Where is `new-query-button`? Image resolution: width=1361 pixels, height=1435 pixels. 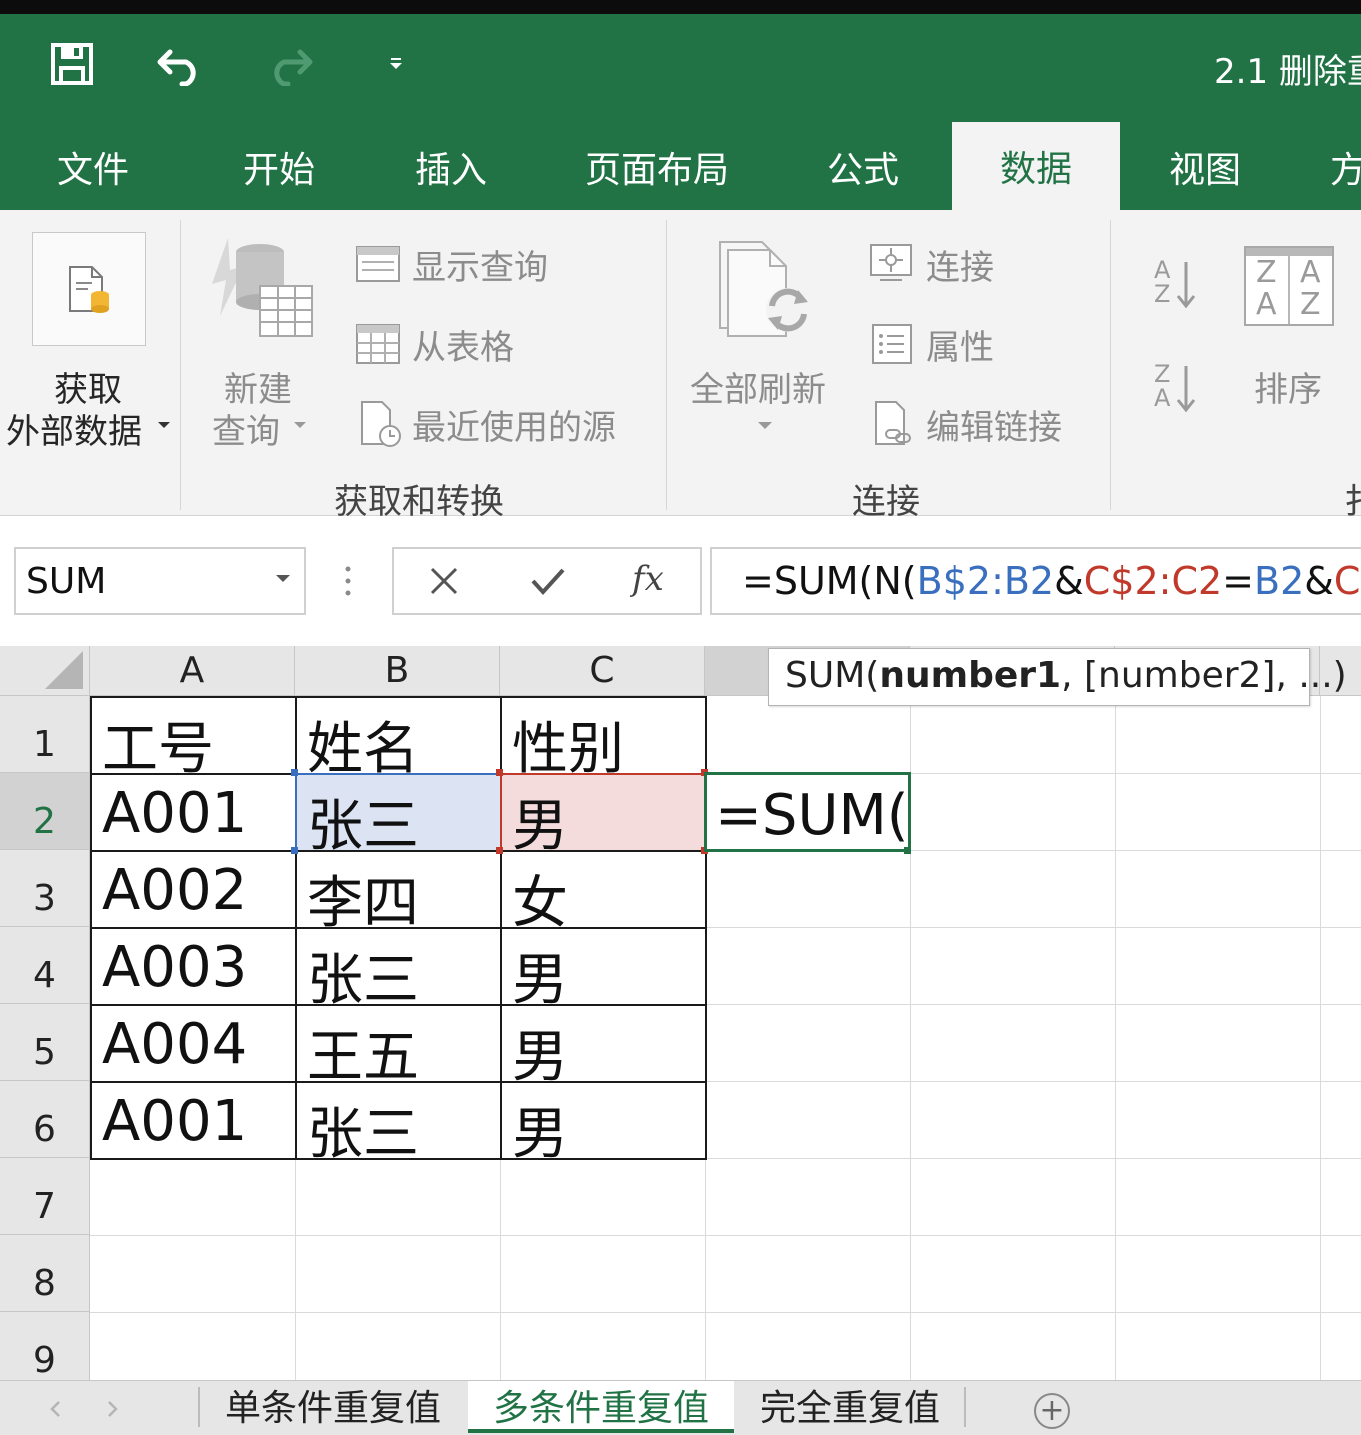
new-query-button is located at coordinates (263, 291).